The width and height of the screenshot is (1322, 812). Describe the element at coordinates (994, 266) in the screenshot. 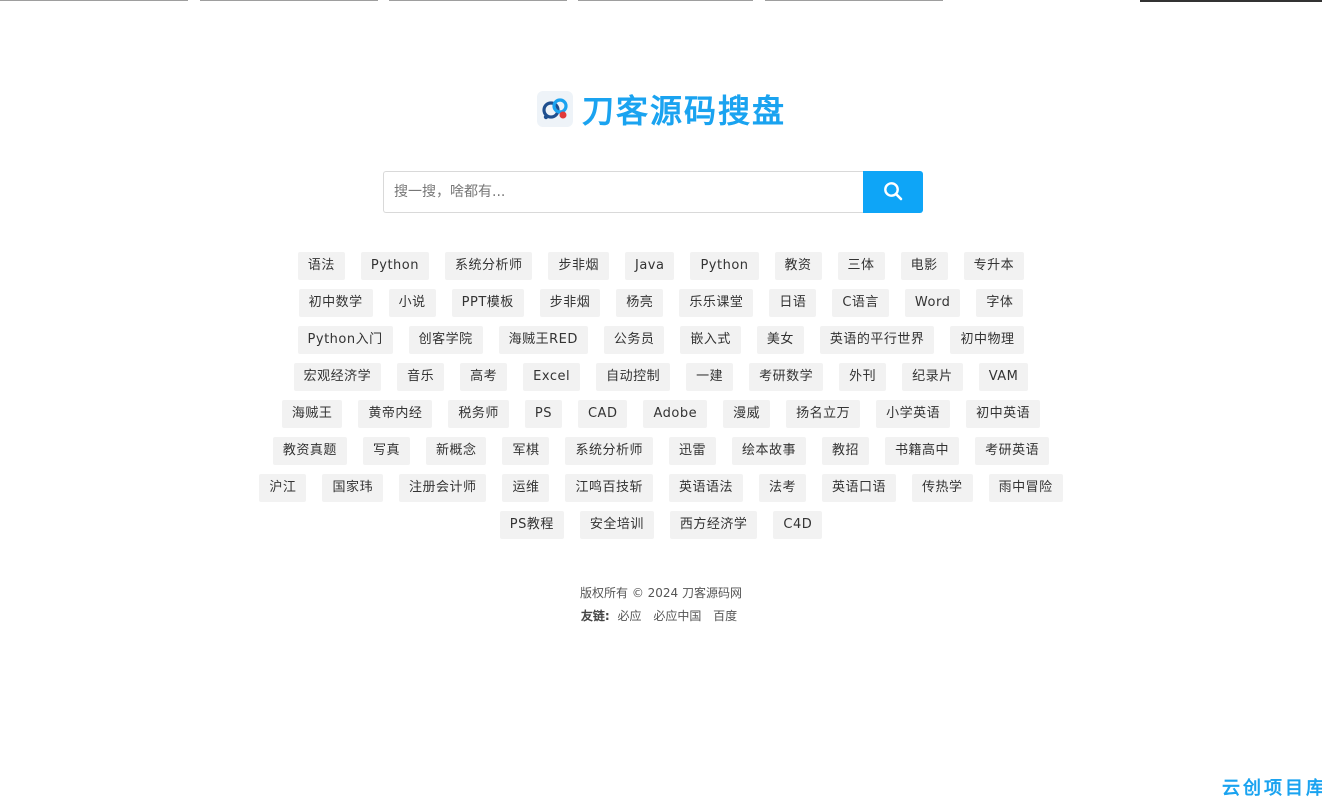

I see `tag-link: 专升本` at that location.